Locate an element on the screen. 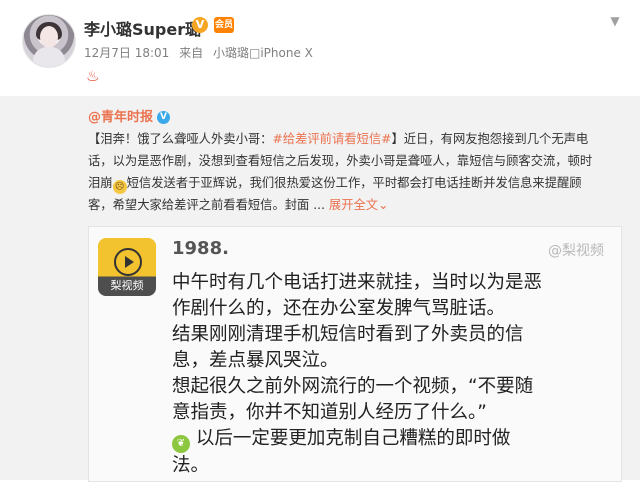 The width and height of the screenshot is (640, 482). post-meta: 12月7日 18:01 来自 小璐璐□iPhone X is located at coordinates (201, 52).